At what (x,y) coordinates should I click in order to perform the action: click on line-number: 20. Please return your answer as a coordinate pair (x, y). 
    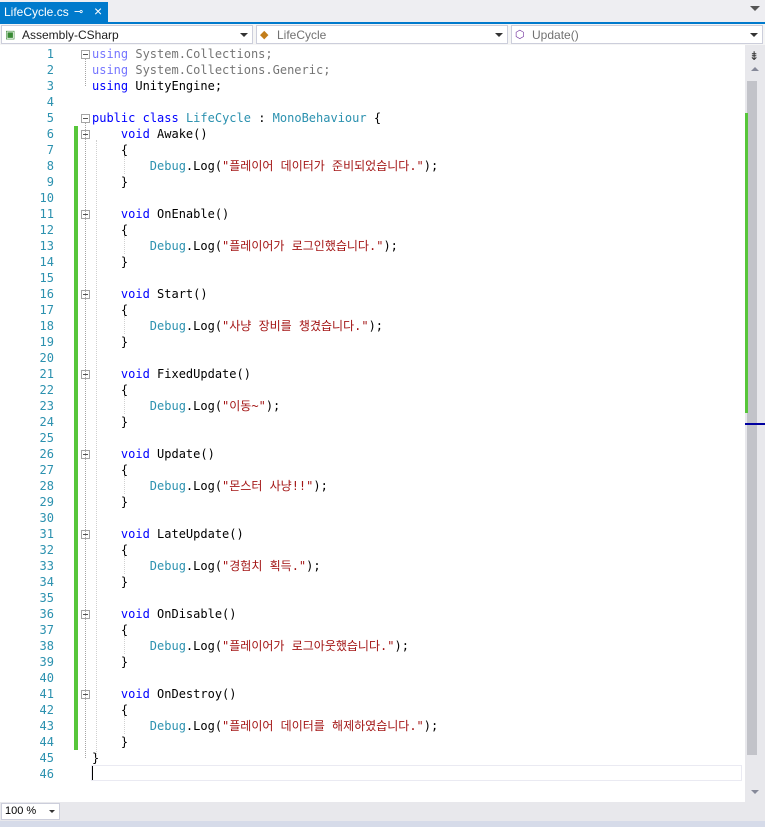
    Looking at the image, I should click on (46, 358).